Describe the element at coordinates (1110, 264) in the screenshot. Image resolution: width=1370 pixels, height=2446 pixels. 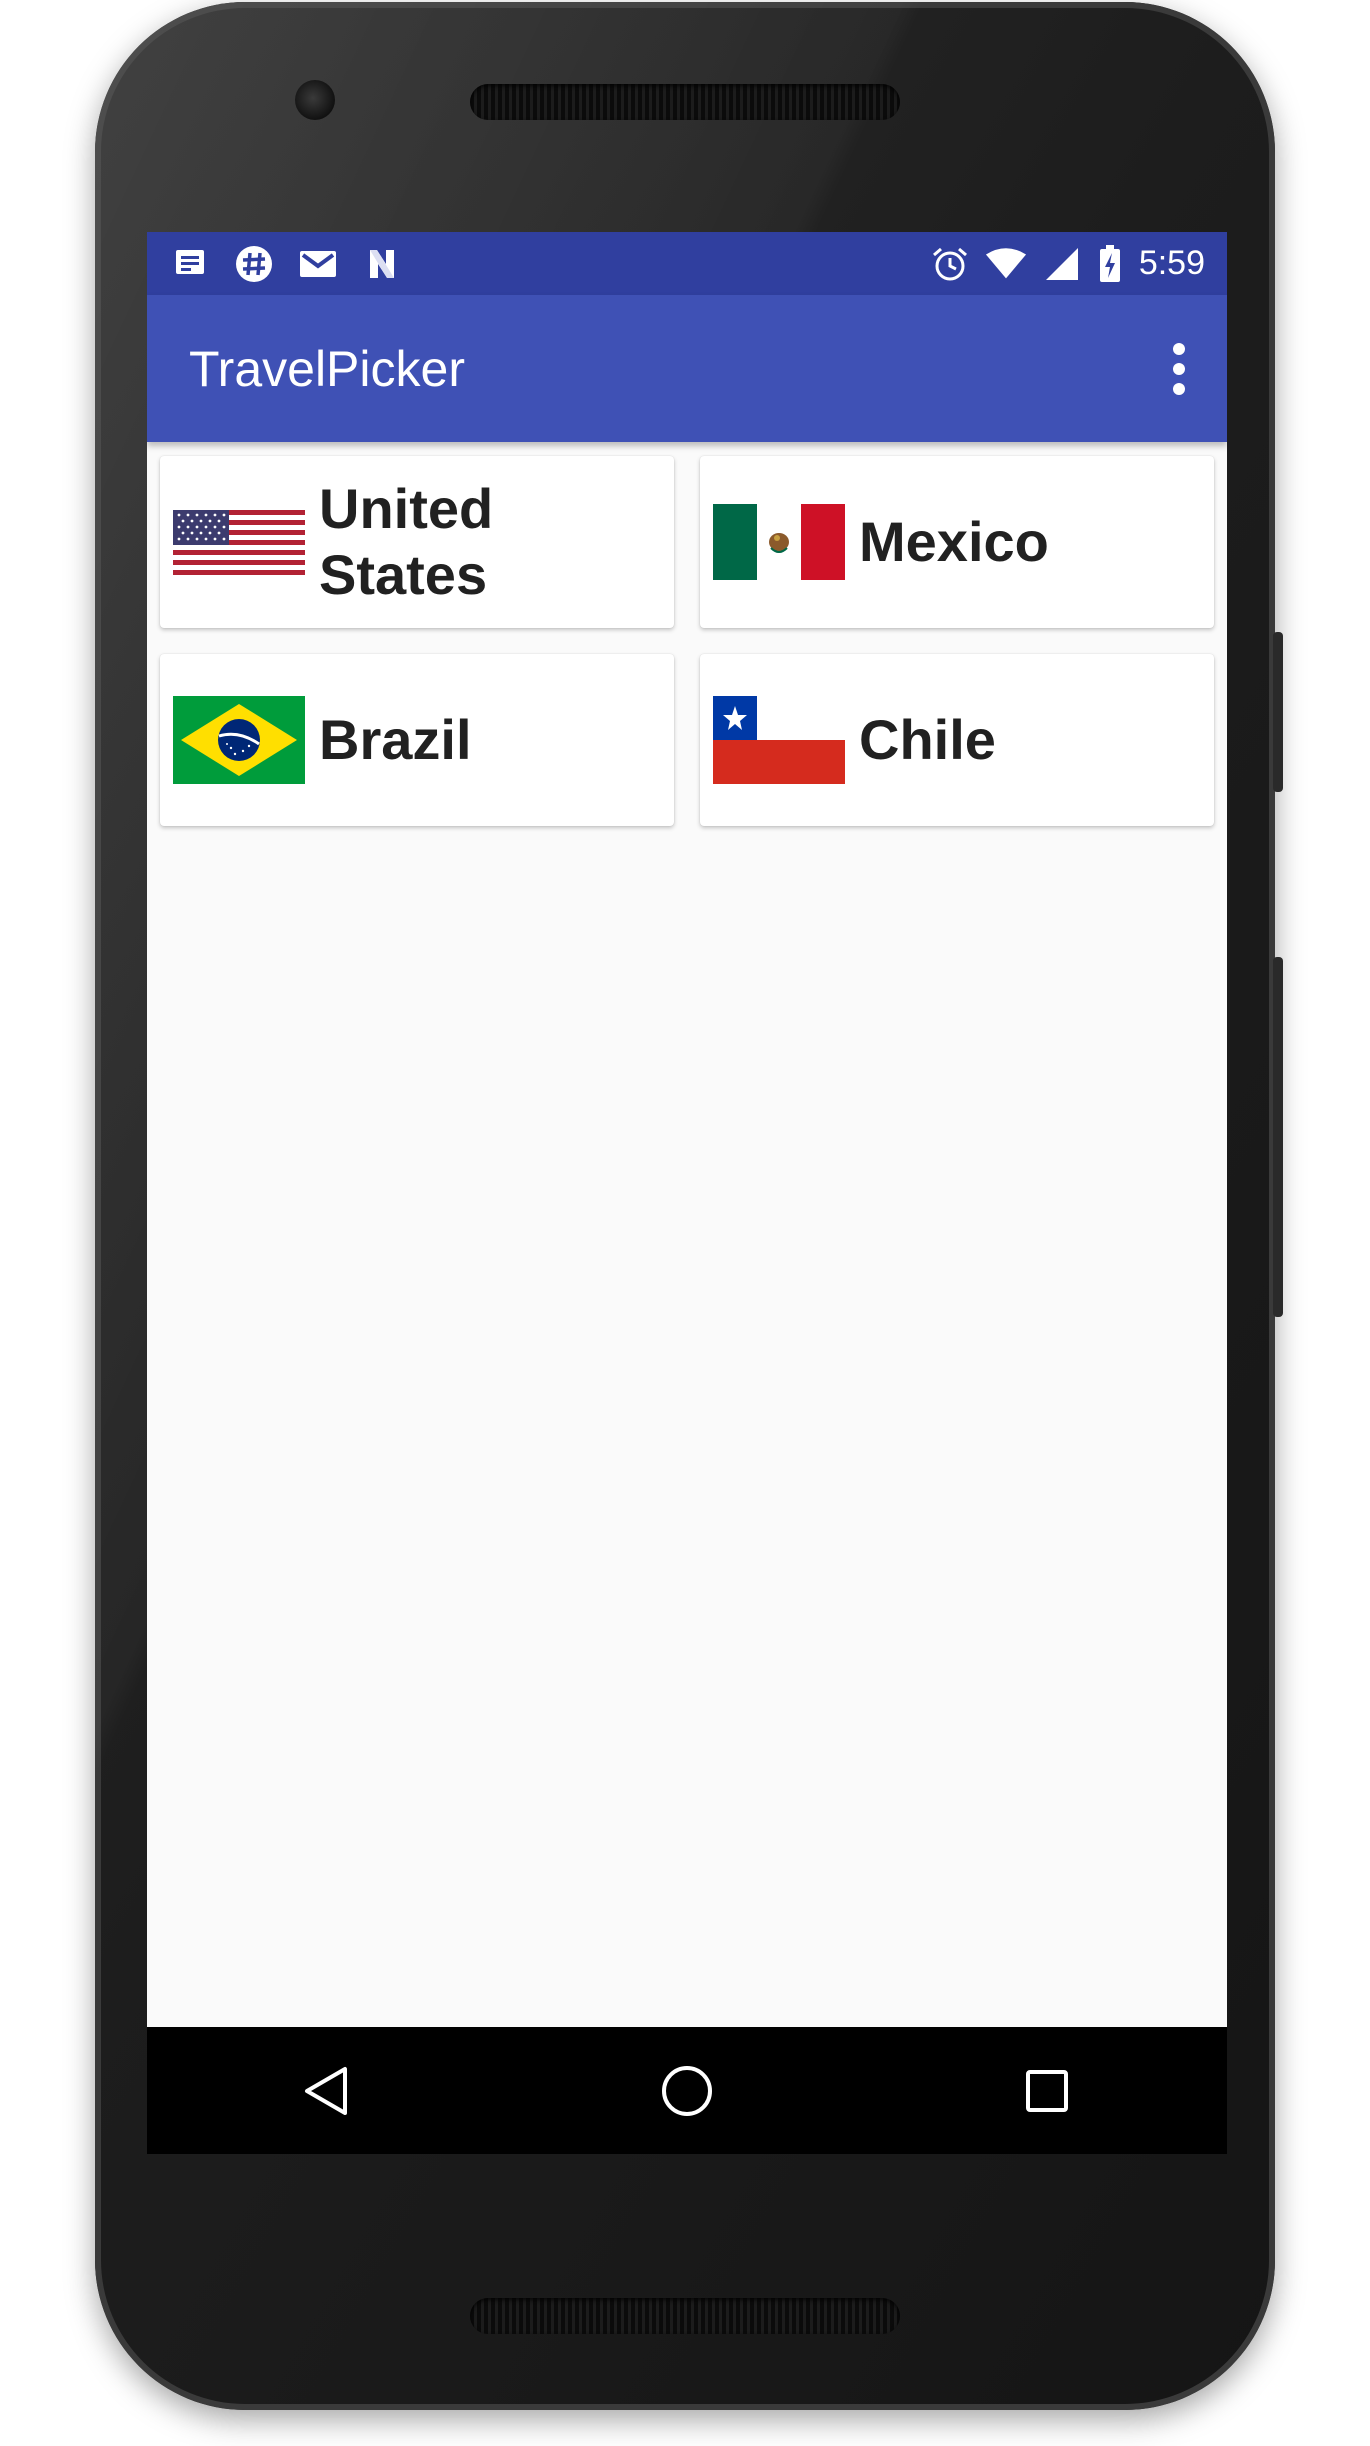
I see `battery-charging-icon` at that location.